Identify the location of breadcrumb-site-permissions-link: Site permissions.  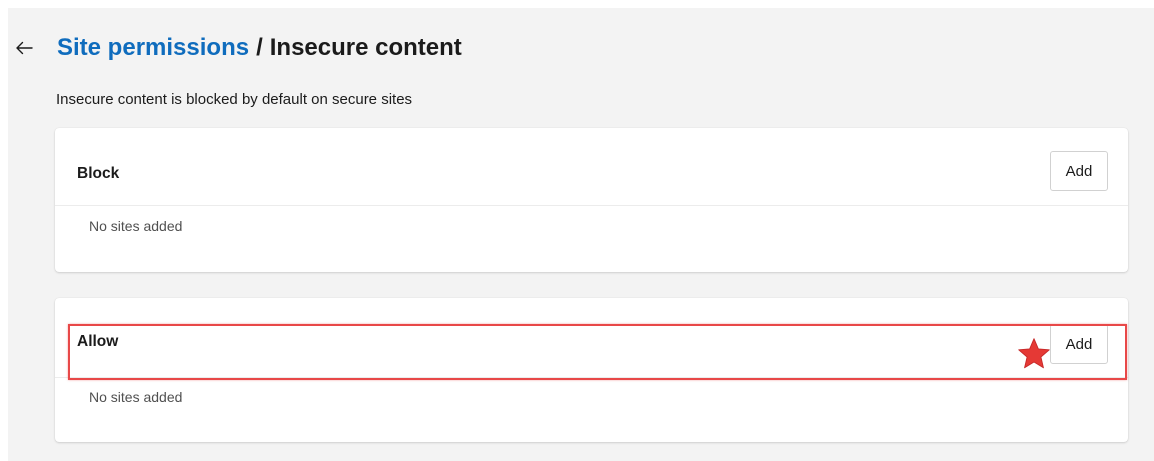
(153, 48).